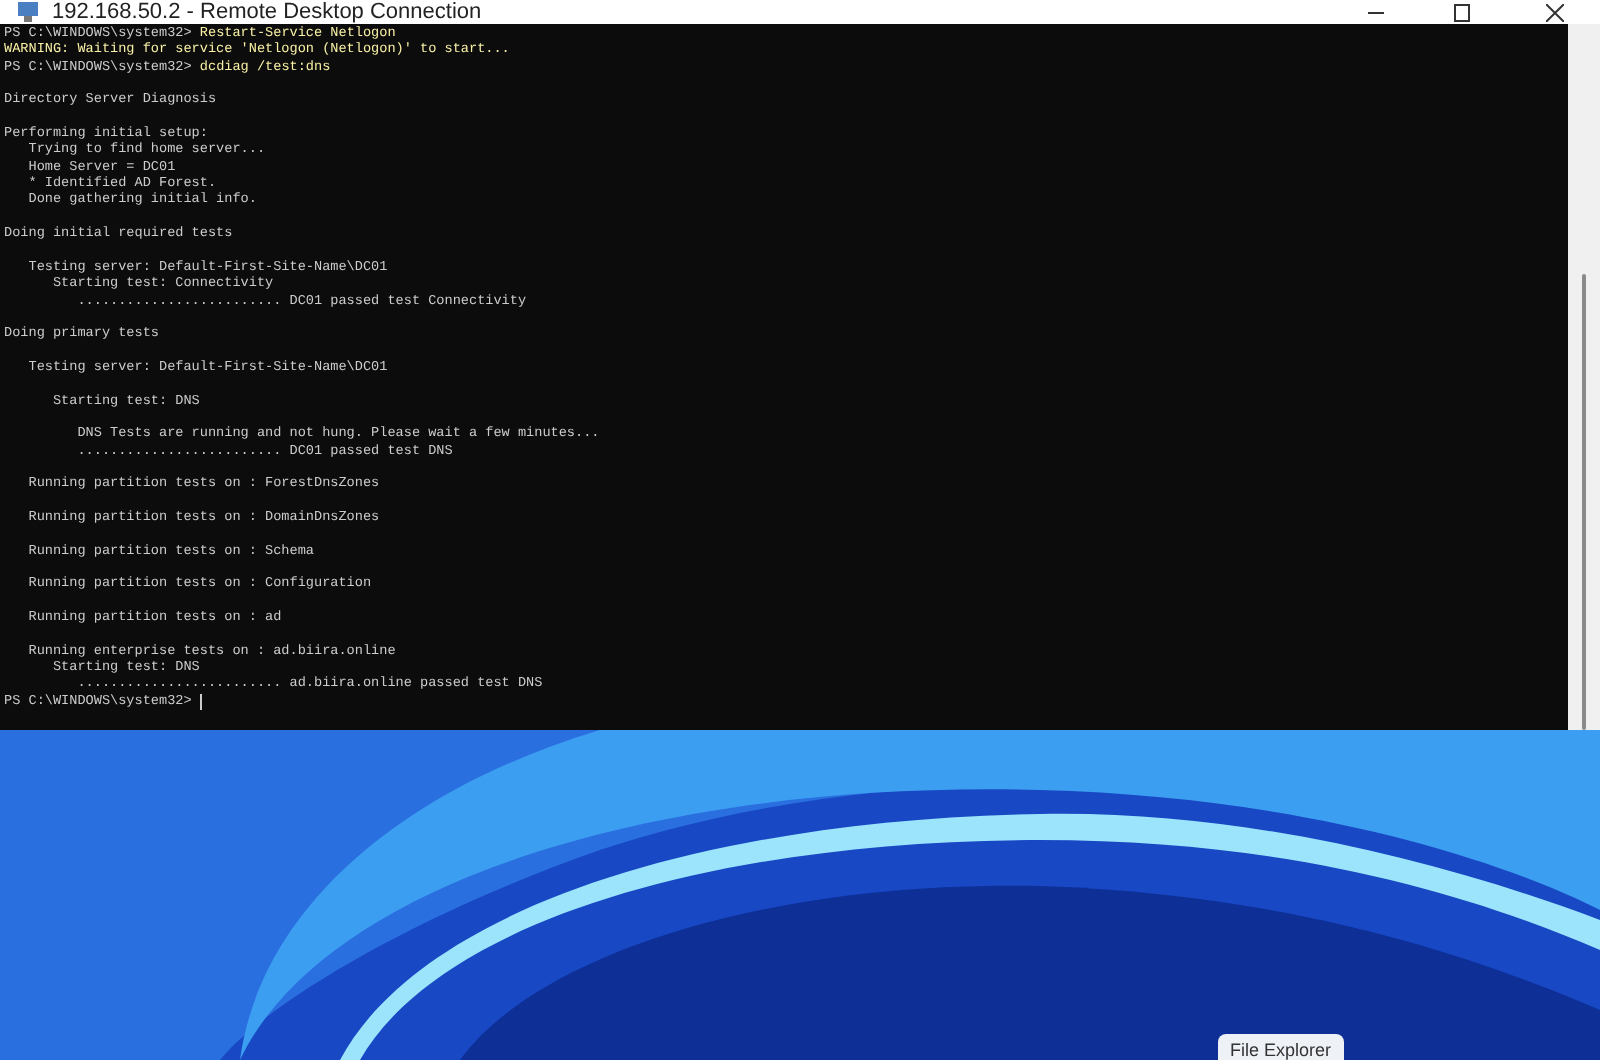 The width and height of the screenshot is (1600, 1060). What do you see at coordinates (1584, 502) in the screenshot?
I see `scrollbar` at bounding box center [1584, 502].